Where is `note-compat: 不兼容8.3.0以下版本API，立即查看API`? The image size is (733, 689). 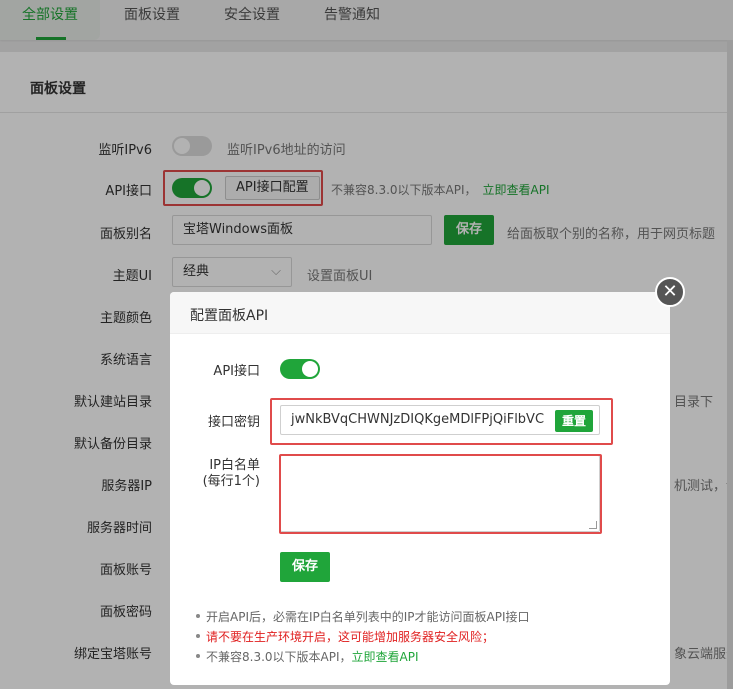
note-compat: 不兼容8.3.0以下版本API，立即查看API is located at coordinates (307, 656).